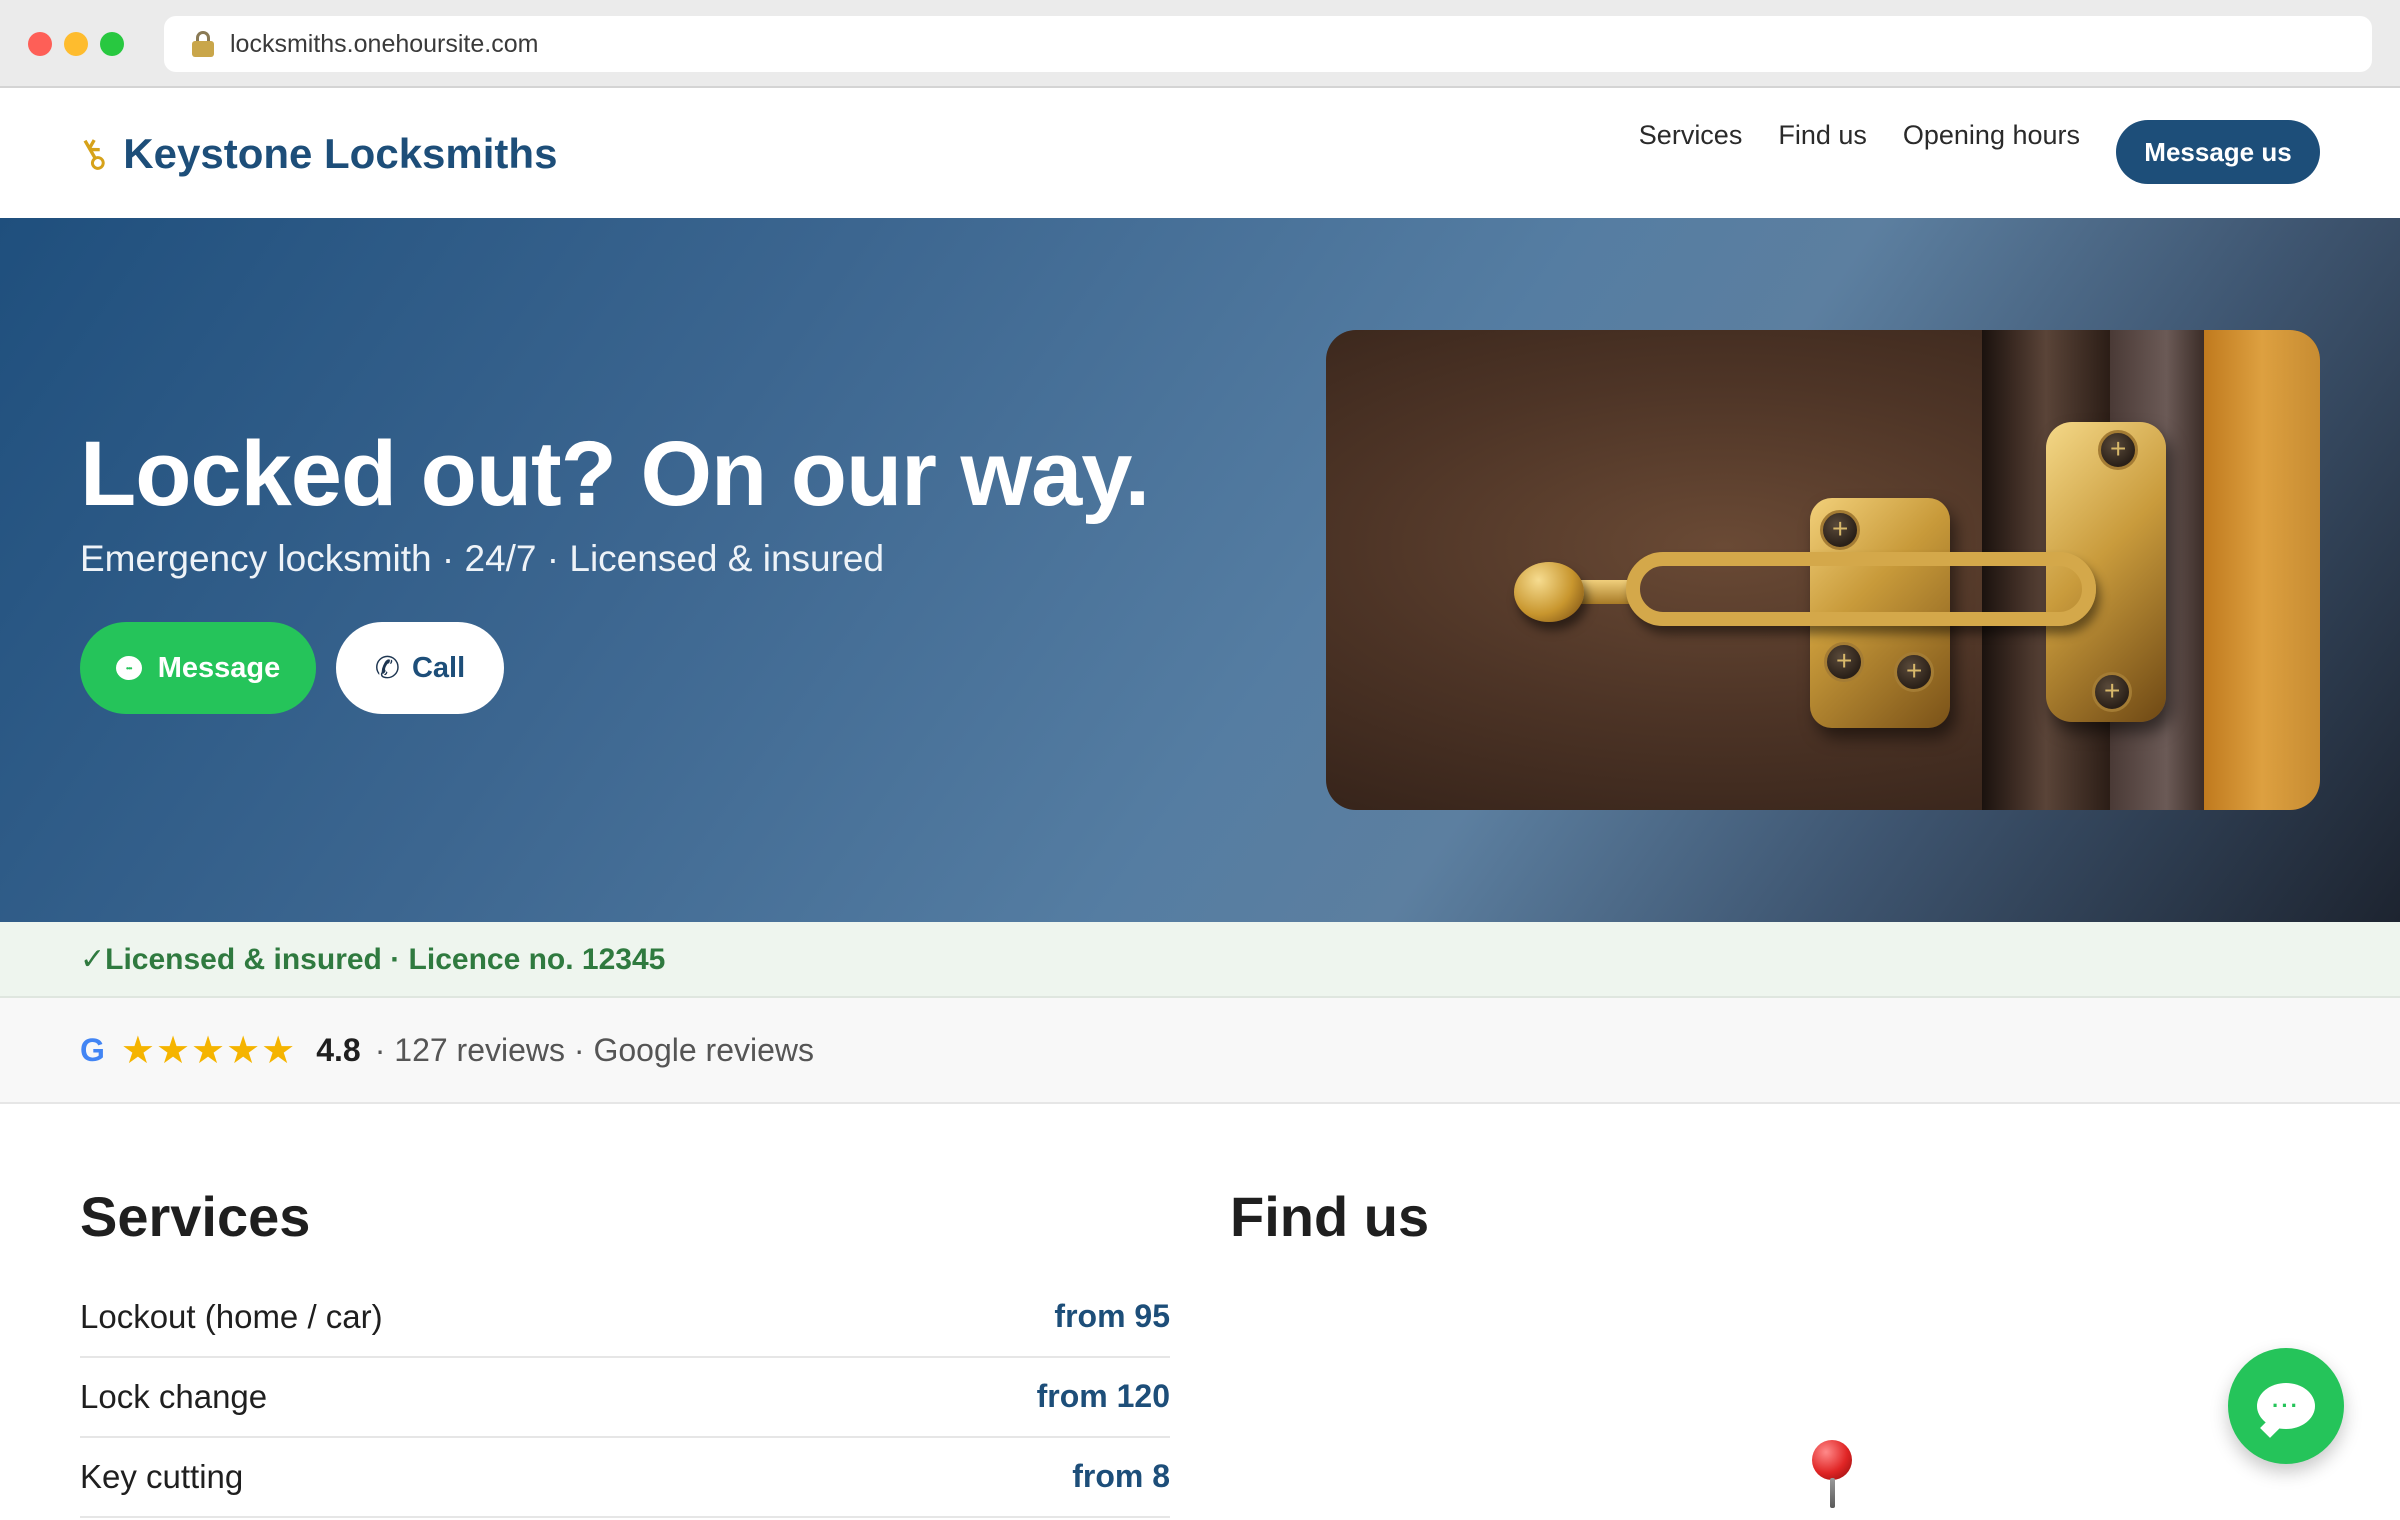 The width and height of the screenshot is (2400, 1520). What do you see at coordinates (93, 959) in the screenshot?
I see `checkmark-icon: ✓` at bounding box center [93, 959].